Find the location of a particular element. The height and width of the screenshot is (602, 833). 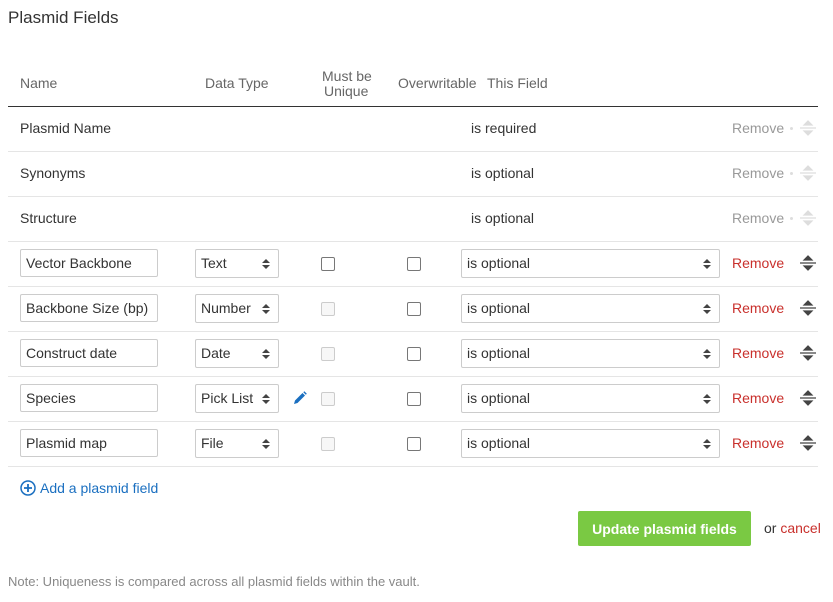

header-divider is located at coordinates (413, 106).